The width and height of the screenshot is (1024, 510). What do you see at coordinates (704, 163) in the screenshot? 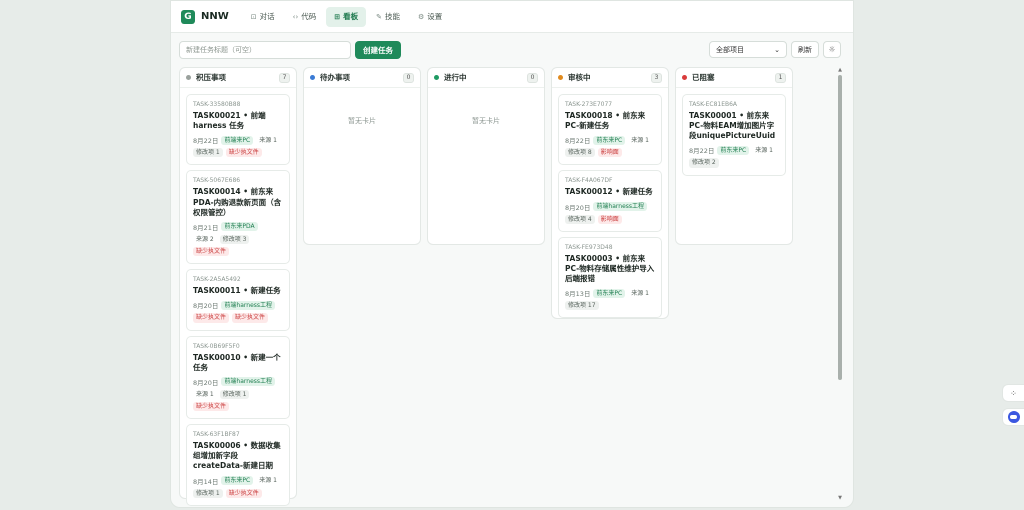
I see `task-tag: 修改项 2` at bounding box center [704, 163].